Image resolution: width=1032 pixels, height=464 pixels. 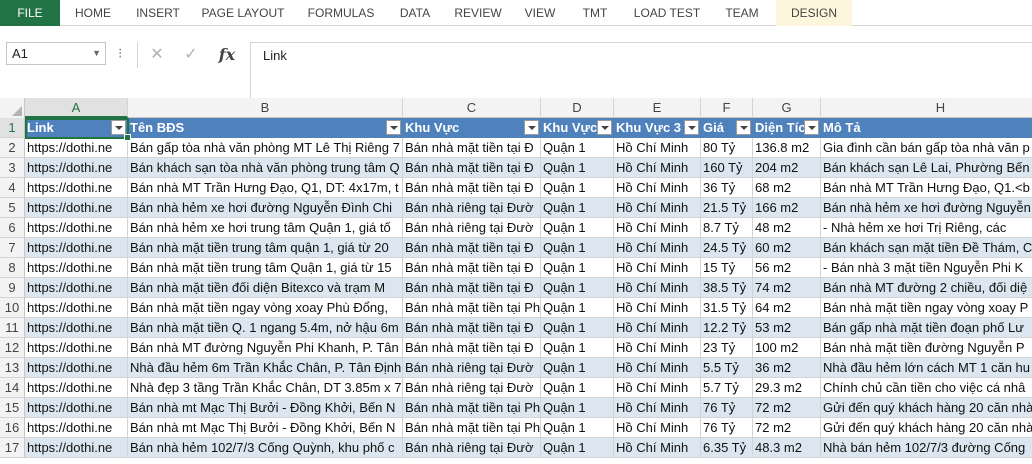 I want to click on tab-team: TEAM, so click(x=742, y=13).